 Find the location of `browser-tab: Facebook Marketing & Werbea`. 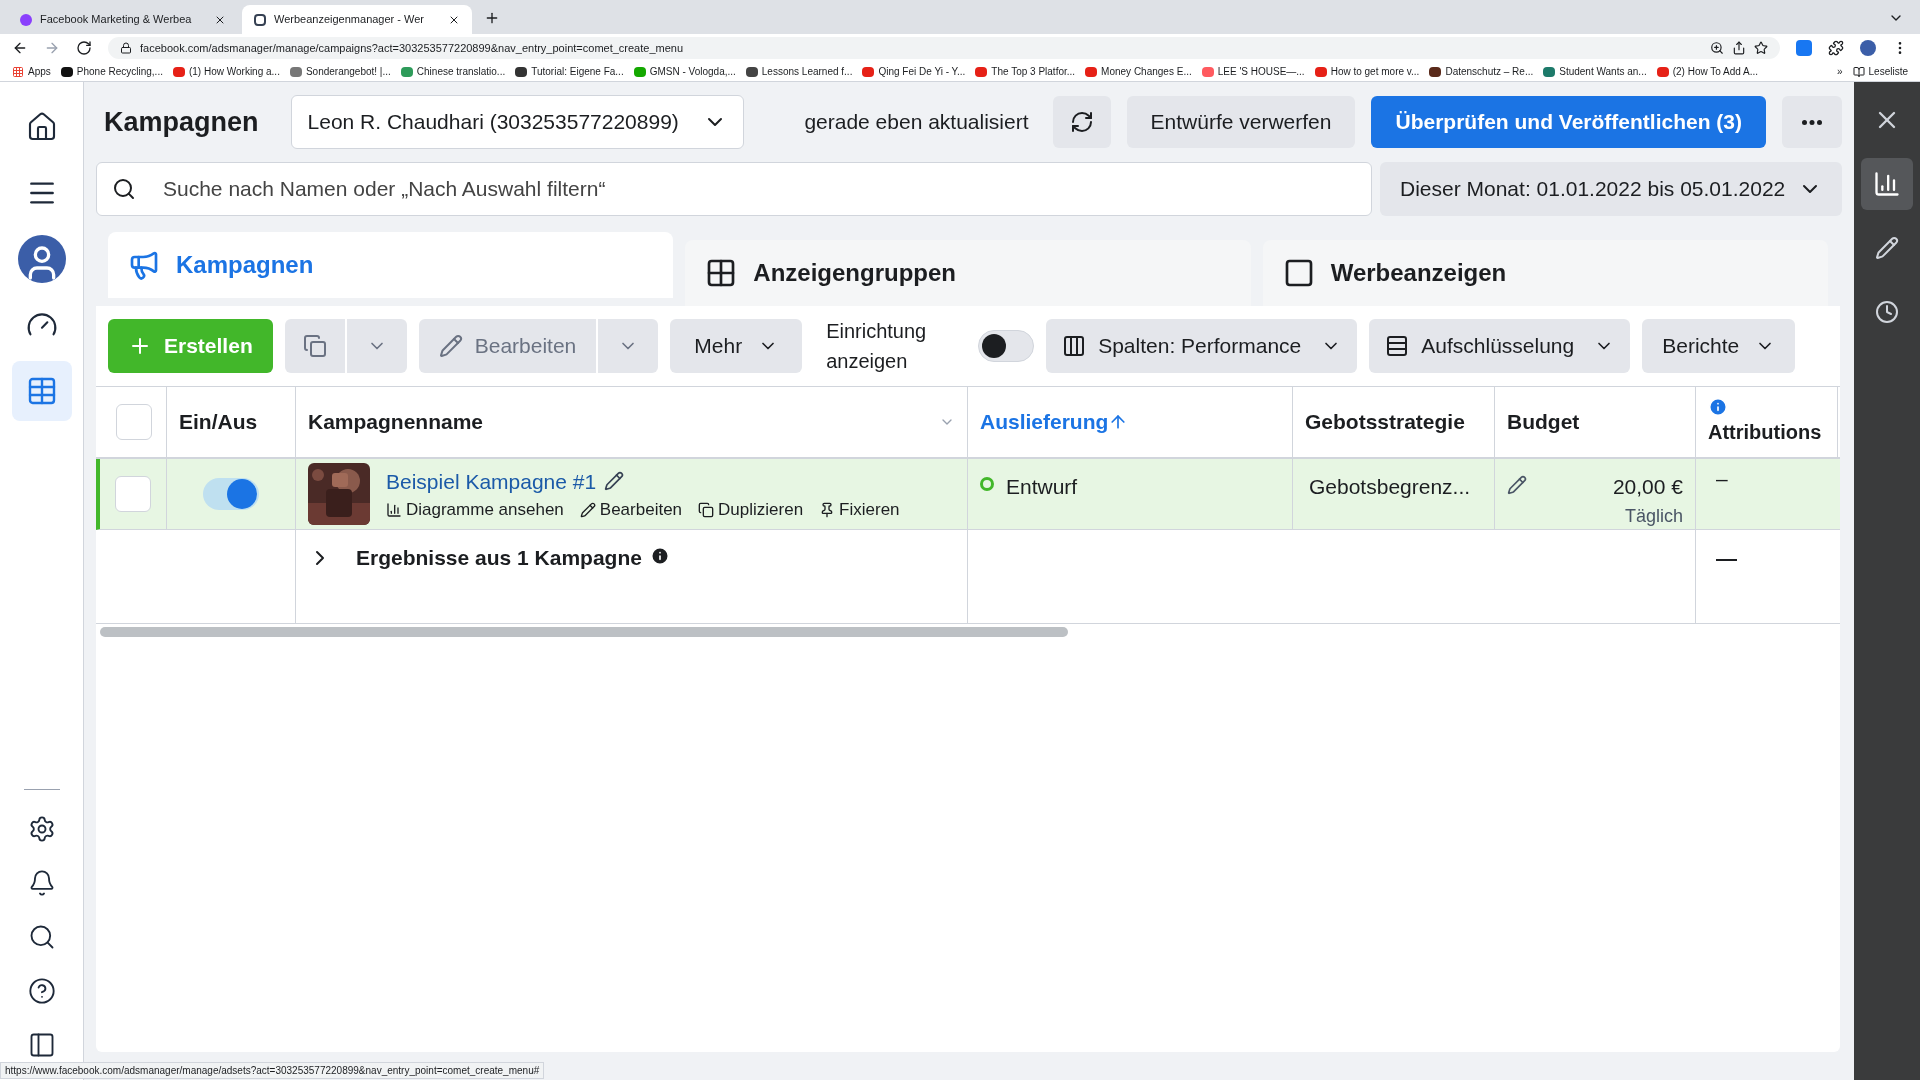

browser-tab: Facebook Marketing & Werbea is located at coordinates (123, 19).